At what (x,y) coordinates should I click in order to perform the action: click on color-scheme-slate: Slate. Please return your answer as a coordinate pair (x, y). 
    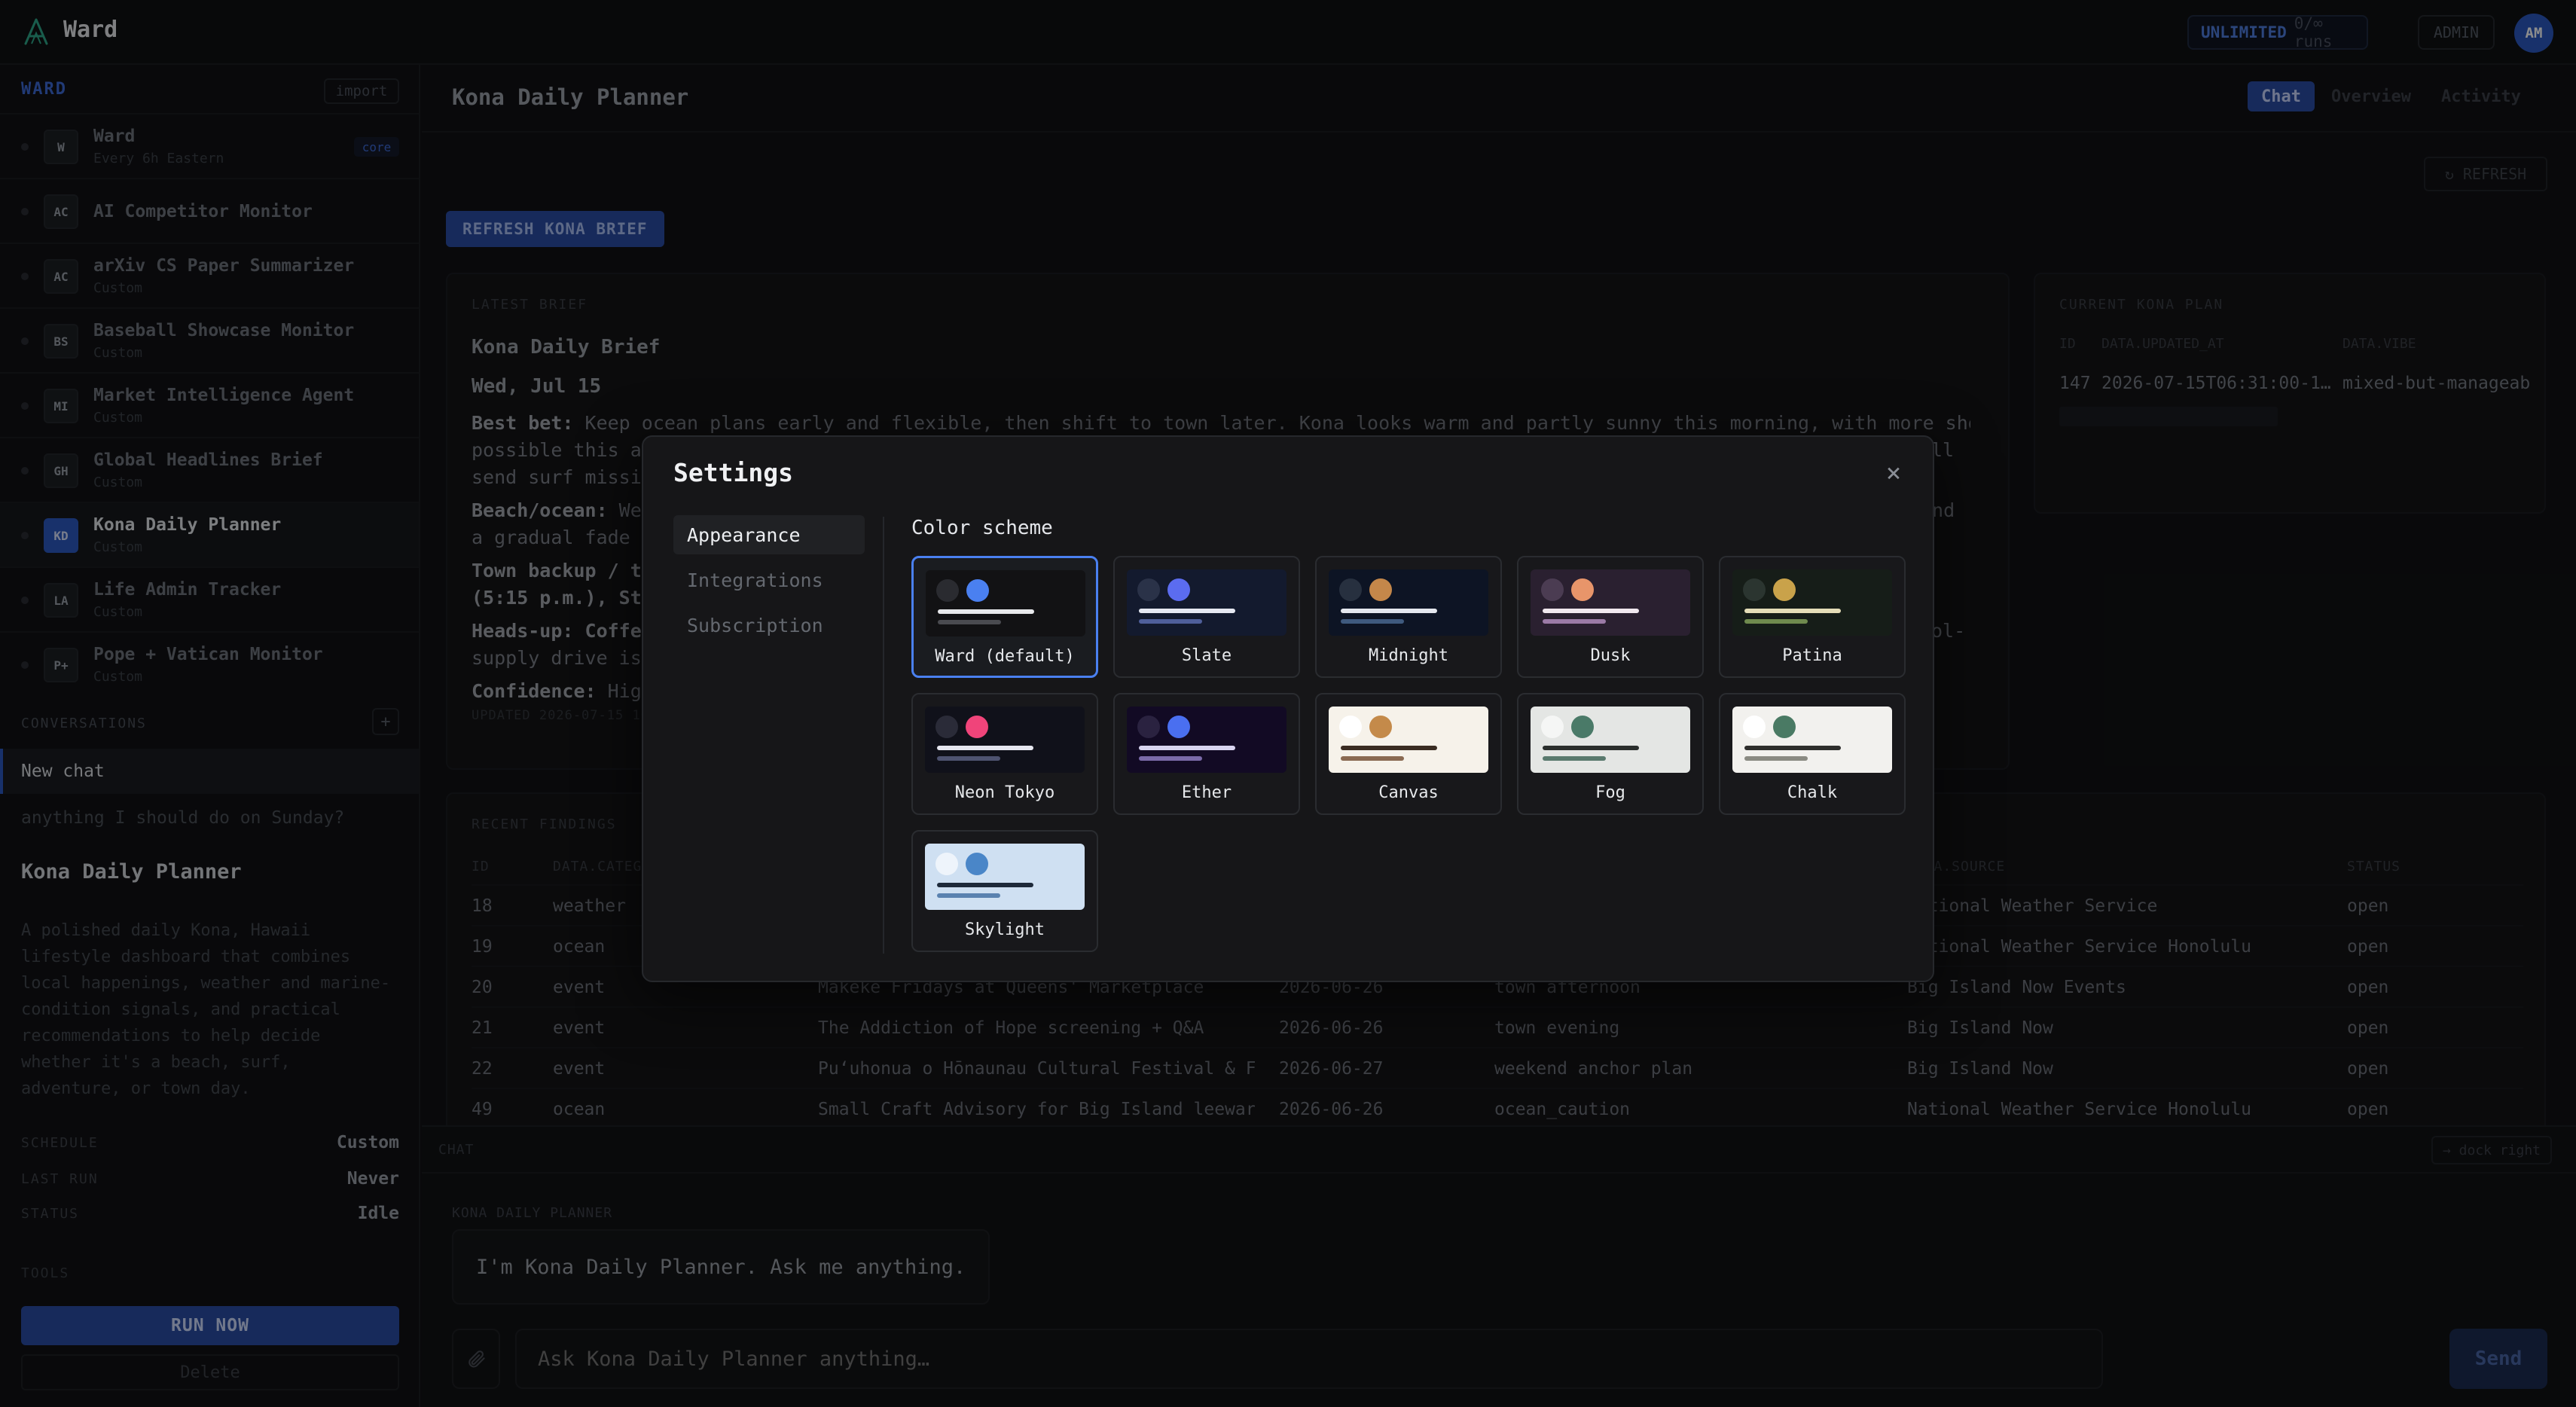
    Looking at the image, I should click on (1207, 617).